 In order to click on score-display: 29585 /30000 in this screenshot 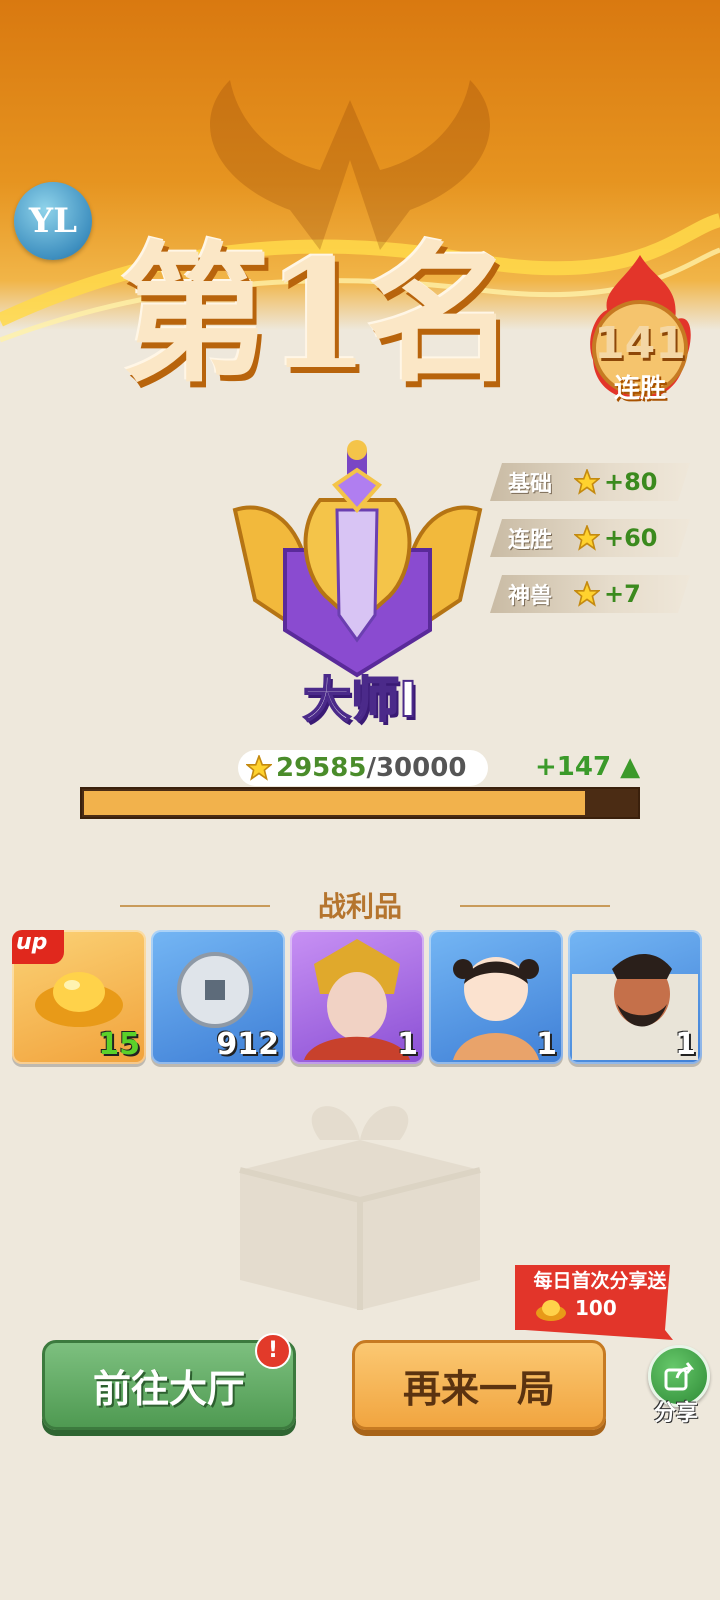, I will do `click(363, 768)`.